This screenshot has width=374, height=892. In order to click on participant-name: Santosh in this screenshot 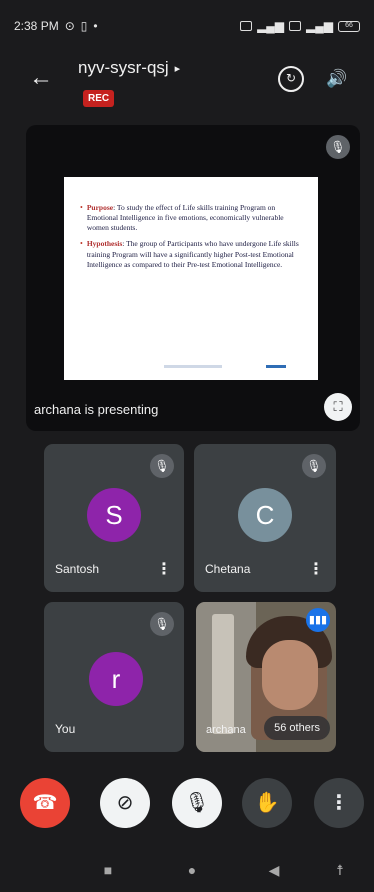, I will do `click(77, 569)`.